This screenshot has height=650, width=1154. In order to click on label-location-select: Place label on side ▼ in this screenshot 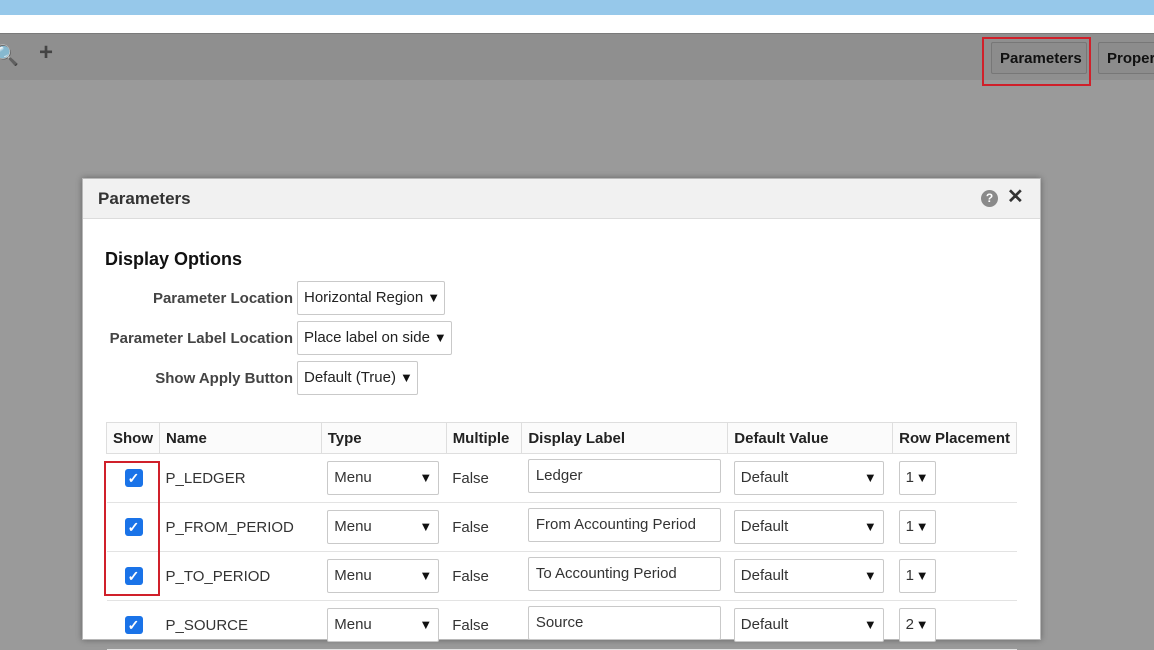, I will do `click(374, 338)`.